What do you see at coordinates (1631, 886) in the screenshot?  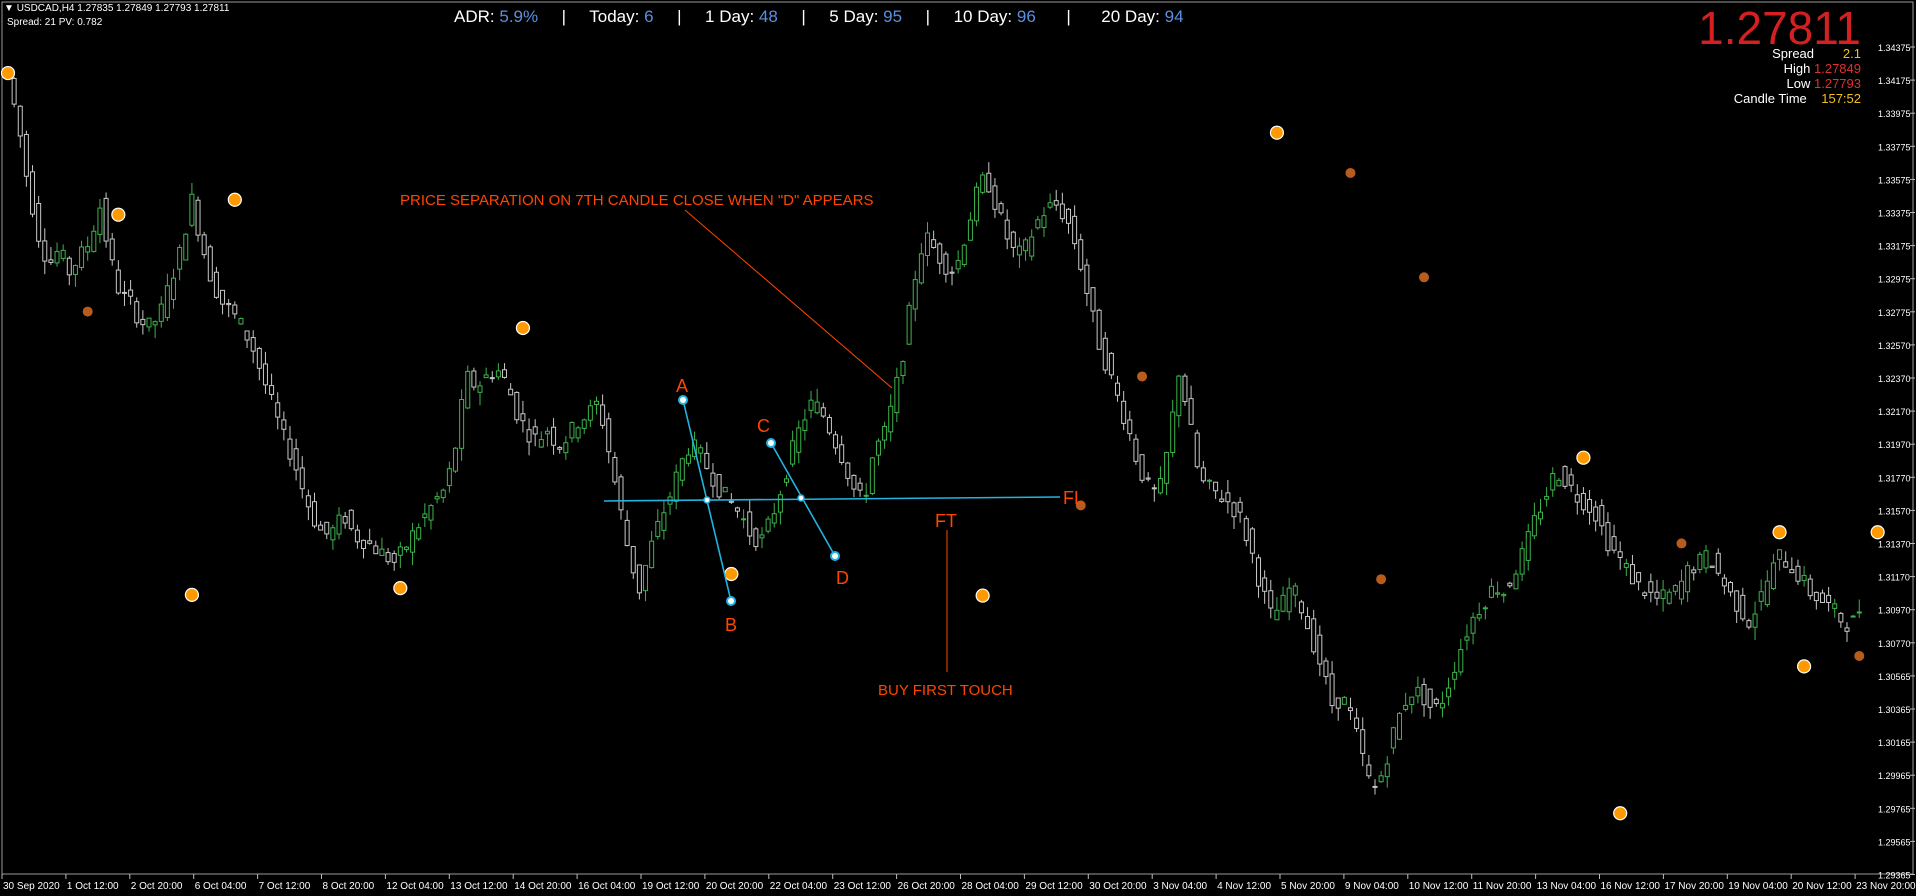 I see `time-tick-label: 16 Nov 12:00` at bounding box center [1631, 886].